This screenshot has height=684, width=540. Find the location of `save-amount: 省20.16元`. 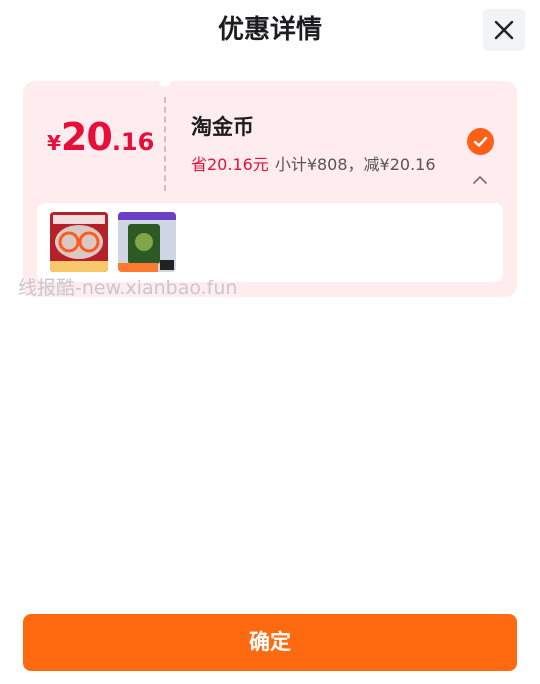

save-amount: 省20.16元 is located at coordinates (230, 164).